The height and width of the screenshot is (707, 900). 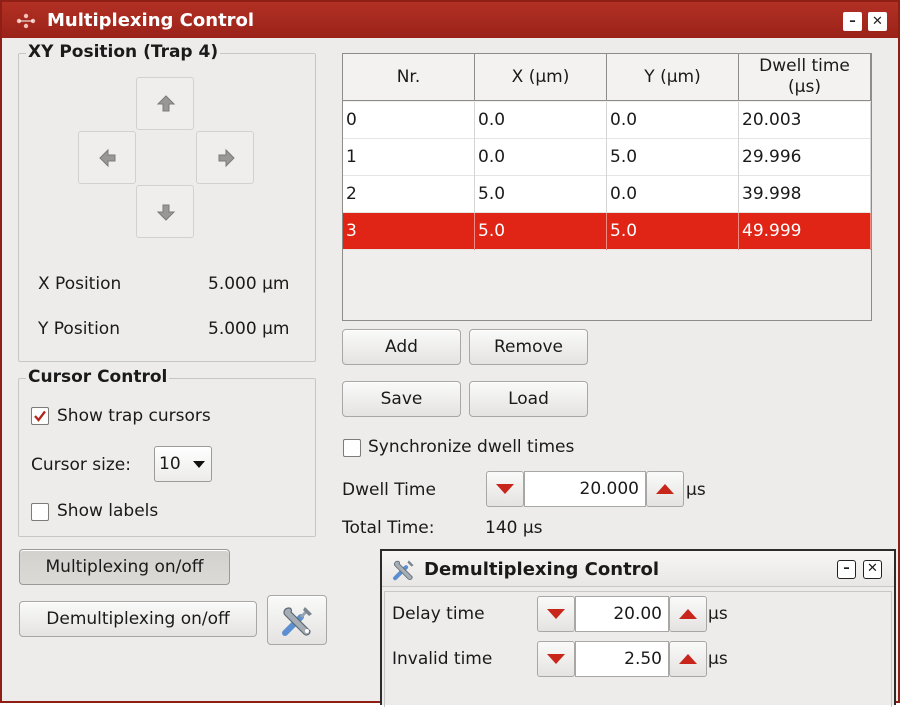 I want to click on demux-window-title: Demultiplexing Control, so click(x=542, y=569).